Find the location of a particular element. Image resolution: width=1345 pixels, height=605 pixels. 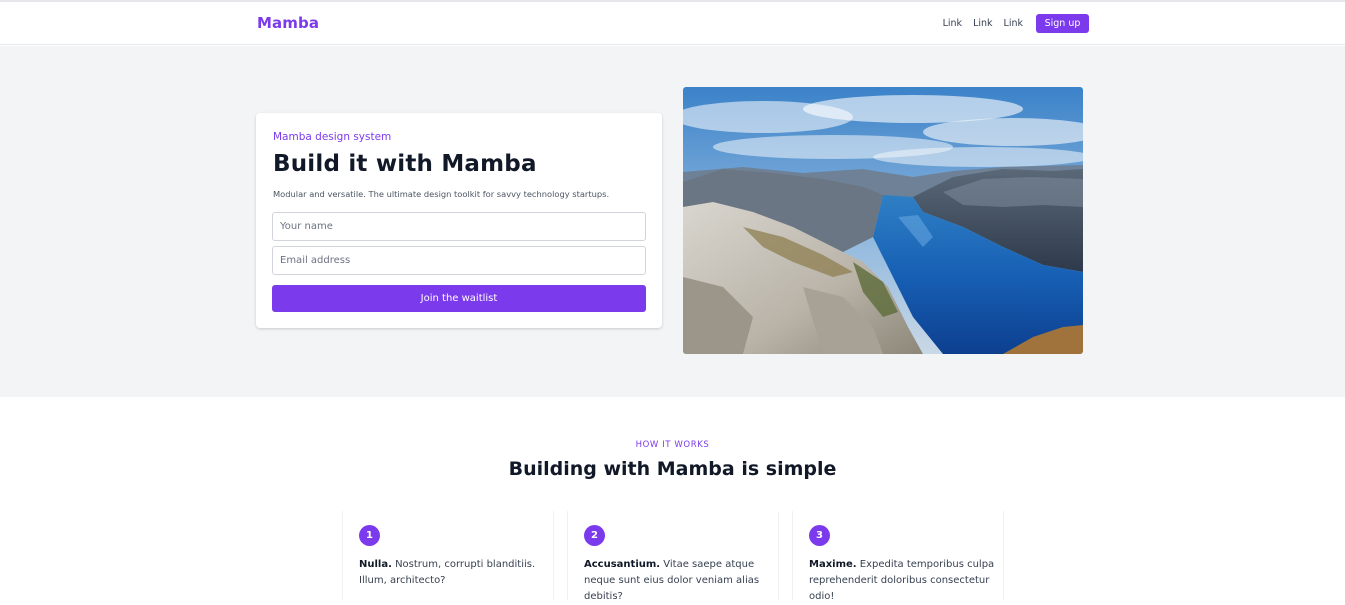

nav-link-3: Link is located at coordinates (1013, 23).